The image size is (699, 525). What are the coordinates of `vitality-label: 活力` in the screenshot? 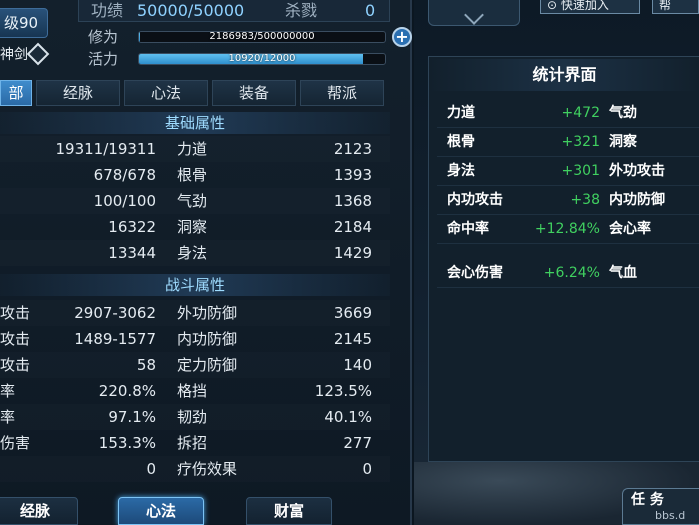 It's located at (103, 59).